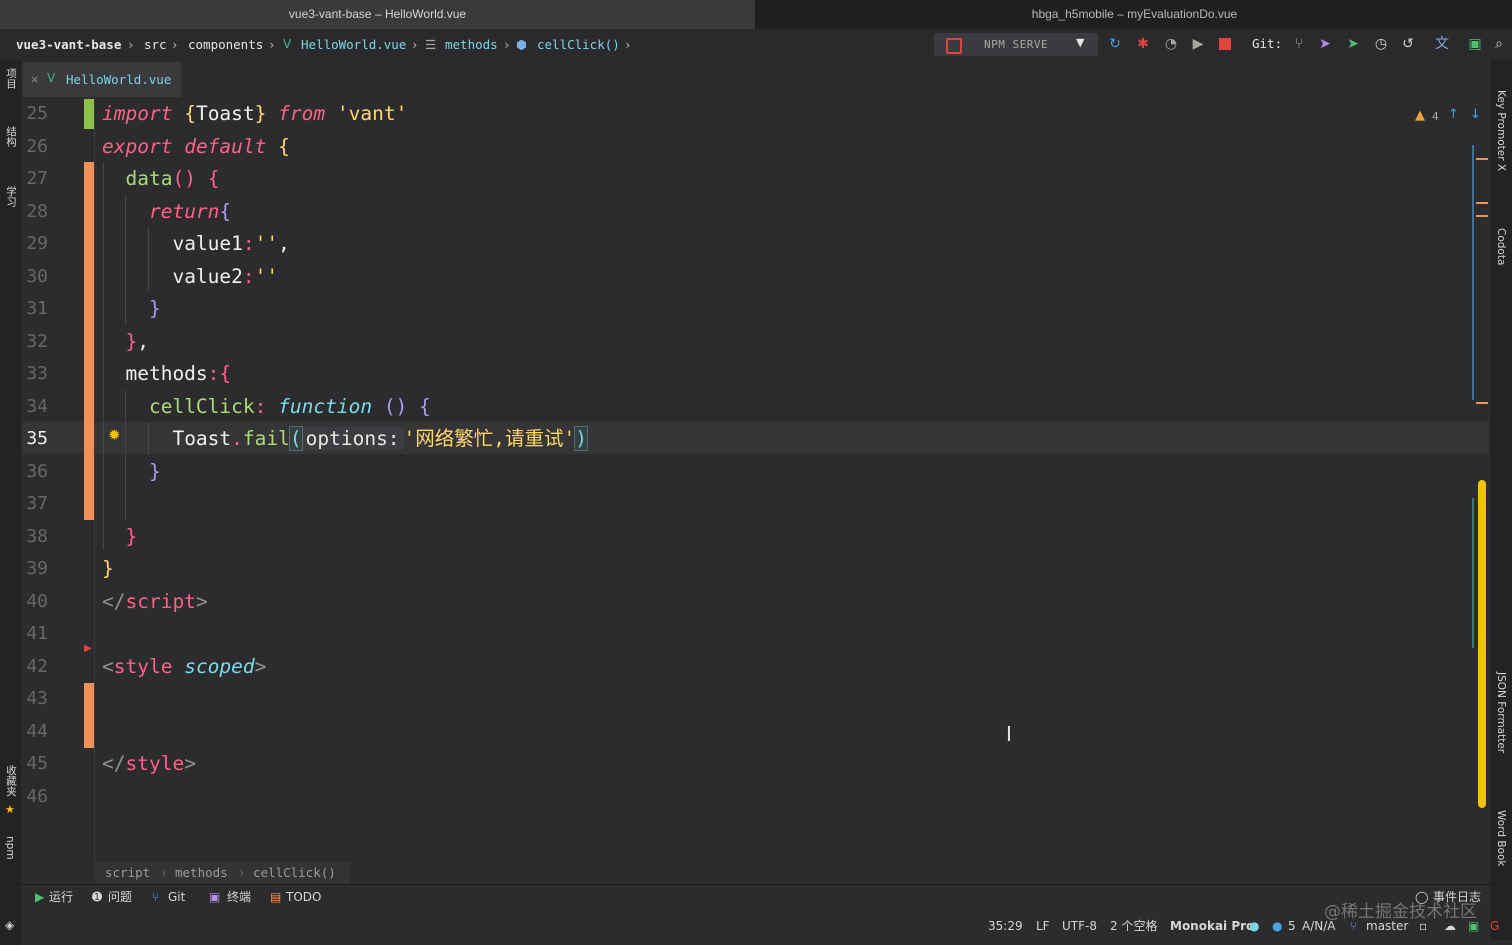 The image size is (1512, 945). What do you see at coordinates (756, 884) in the screenshot?
I see `divider` at bounding box center [756, 884].